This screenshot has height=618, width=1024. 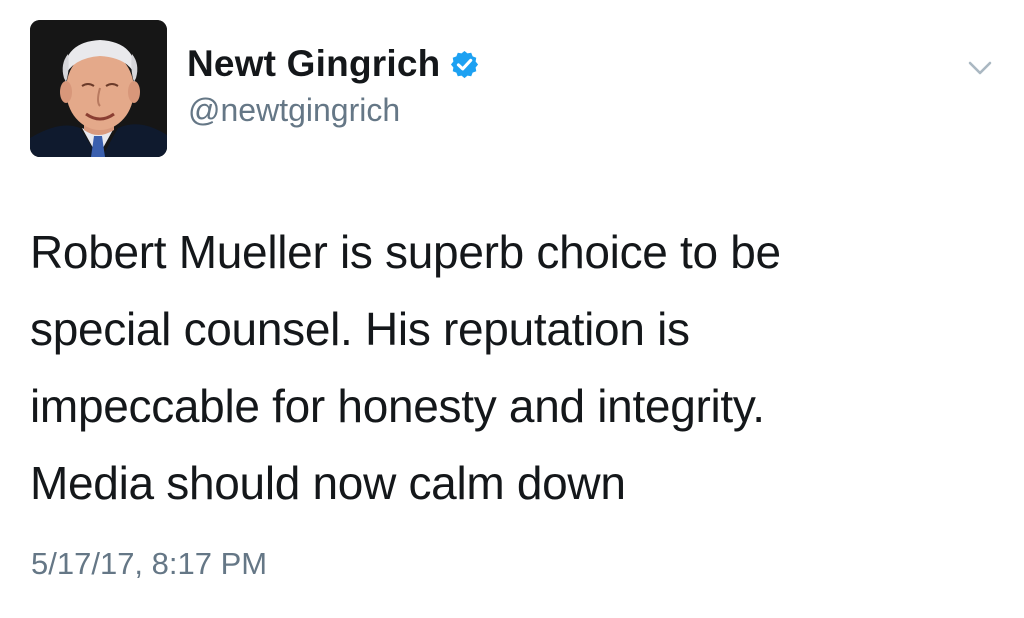 What do you see at coordinates (397, 406) in the screenshot?
I see `tweet-text-line: impeccable for honesty and integrity.` at bounding box center [397, 406].